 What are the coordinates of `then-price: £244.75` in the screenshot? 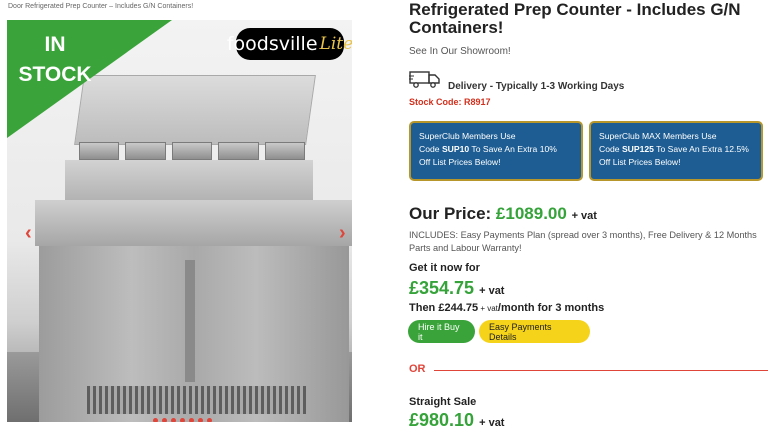 It's located at (458, 308).